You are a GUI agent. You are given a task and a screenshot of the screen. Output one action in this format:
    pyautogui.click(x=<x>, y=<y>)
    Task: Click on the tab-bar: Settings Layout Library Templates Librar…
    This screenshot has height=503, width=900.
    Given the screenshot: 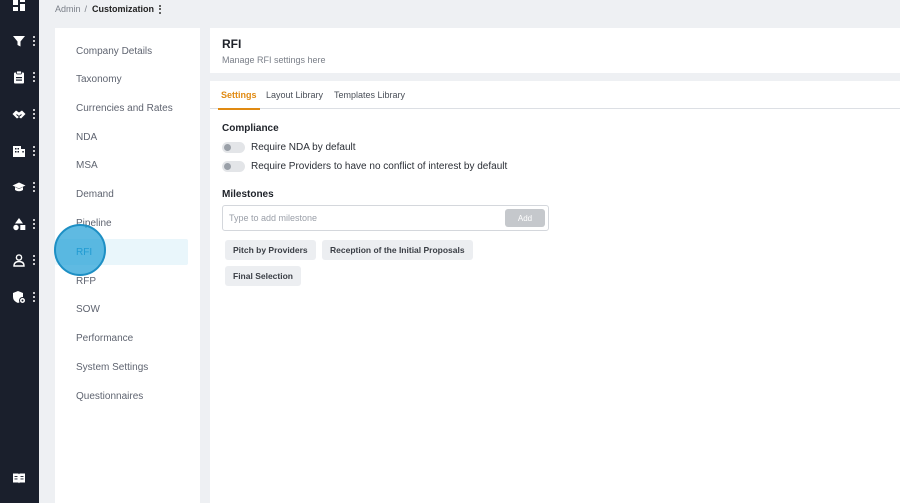 What is the action you would take?
    pyautogui.click(x=555, y=95)
    